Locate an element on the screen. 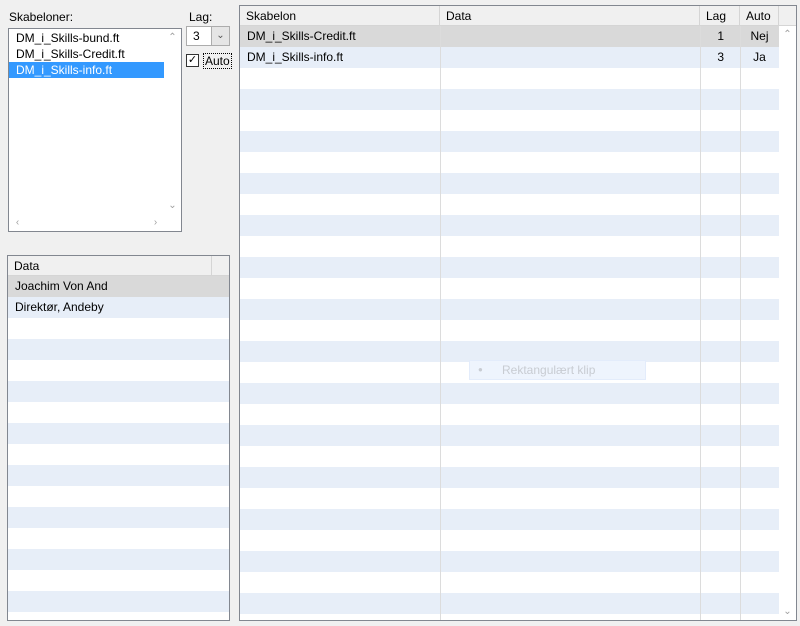  cell-layer: 1 is located at coordinates (720, 36).